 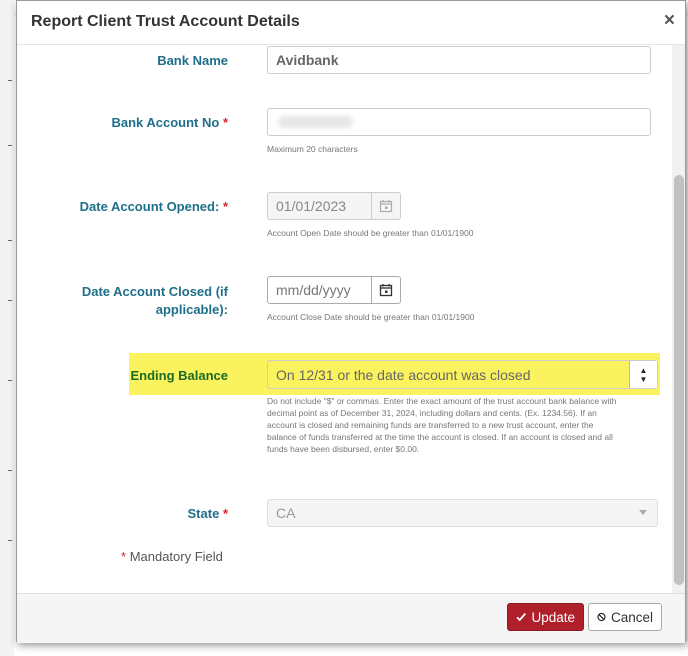 What do you see at coordinates (521, 617) in the screenshot?
I see `checkmark-icon` at bounding box center [521, 617].